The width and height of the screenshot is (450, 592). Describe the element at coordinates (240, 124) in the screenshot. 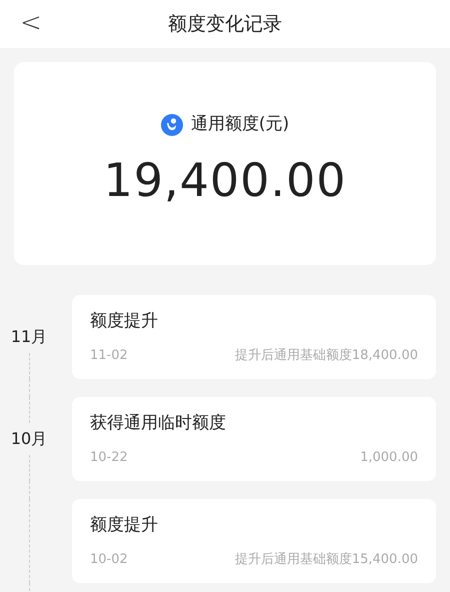

I see `balance-label: 通用额度(元)` at that location.